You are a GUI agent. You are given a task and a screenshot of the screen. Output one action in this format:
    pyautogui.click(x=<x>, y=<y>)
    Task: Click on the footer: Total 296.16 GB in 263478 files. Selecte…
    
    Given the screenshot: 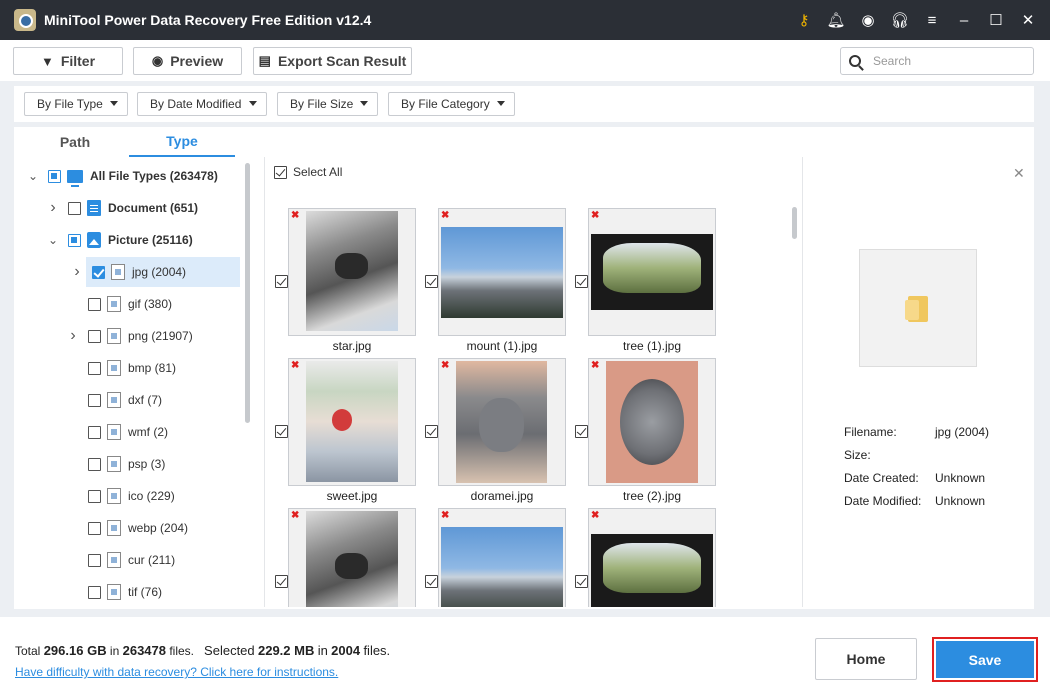 What is the action you would take?
    pyautogui.click(x=525, y=658)
    